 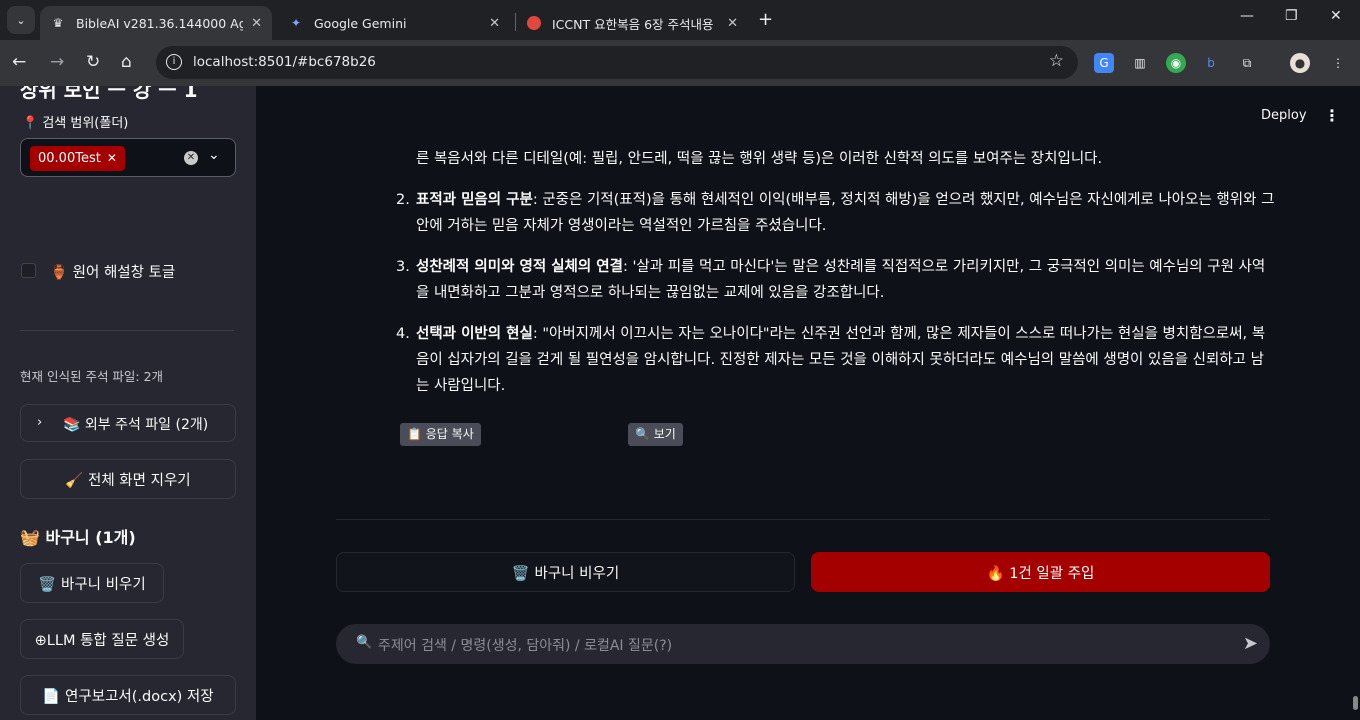 I want to click on translate-icon: G, so click(x=1104, y=63).